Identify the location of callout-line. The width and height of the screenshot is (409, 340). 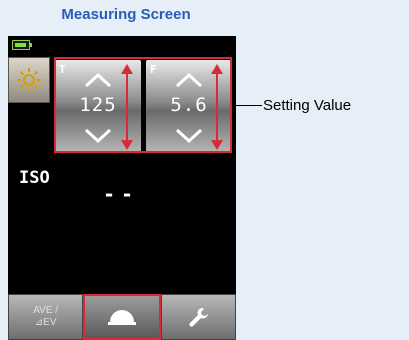
(249, 105).